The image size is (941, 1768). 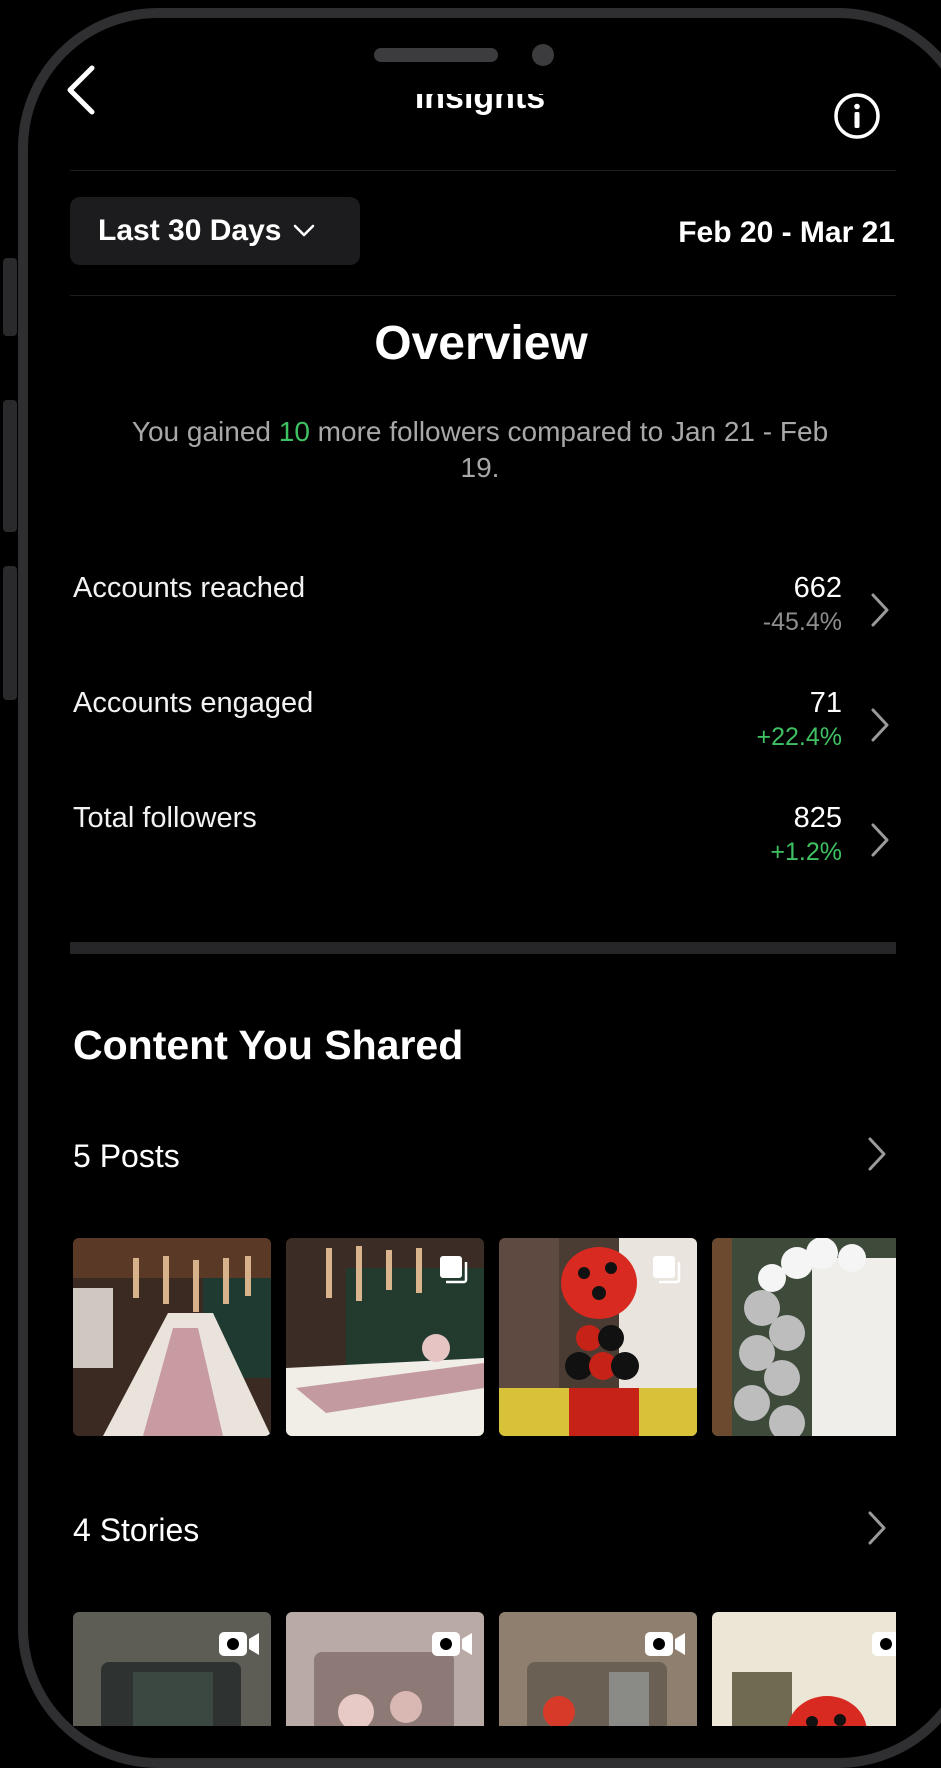 What do you see at coordinates (165, 818) in the screenshot?
I see `metric-label: Total followers` at bounding box center [165, 818].